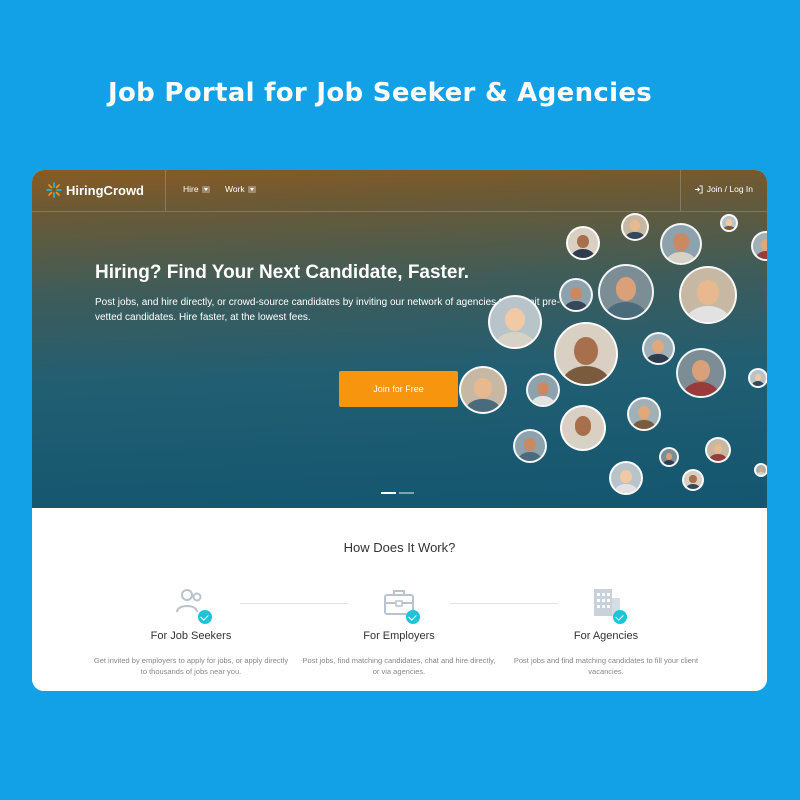 The height and width of the screenshot is (800, 800). I want to click on step-title: For Employers, so click(399, 636).